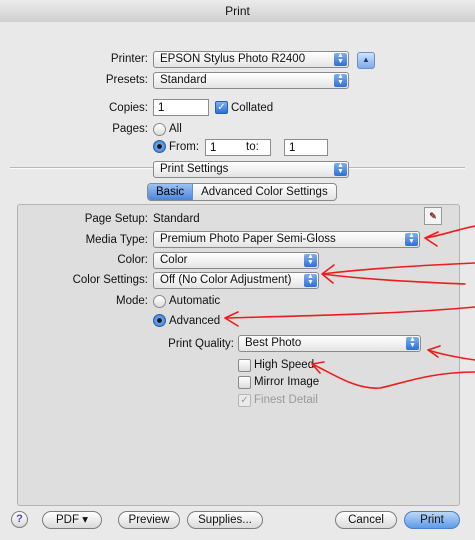 The height and width of the screenshot is (540, 475). Describe the element at coordinates (284, 365) in the screenshot. I see `high-speed-label: High Speed` at that location.